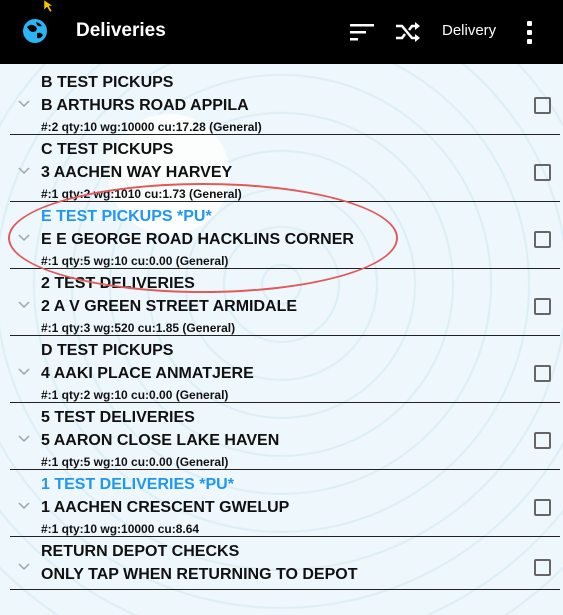 This screenshot has height=615, width=563. Describe the element at coordinates (165, 507) in the screenshot. I see `item-address: 1 AACHEN CRESCENT GWELUP` at that location.